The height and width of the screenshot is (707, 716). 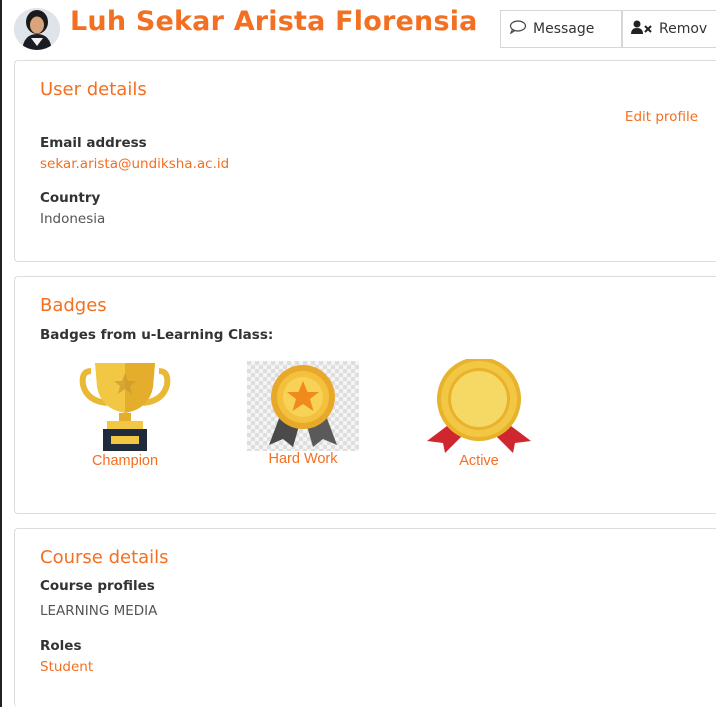 I want to click on badge-hard-work-label: Hard Work, so click(x=303, y=459).